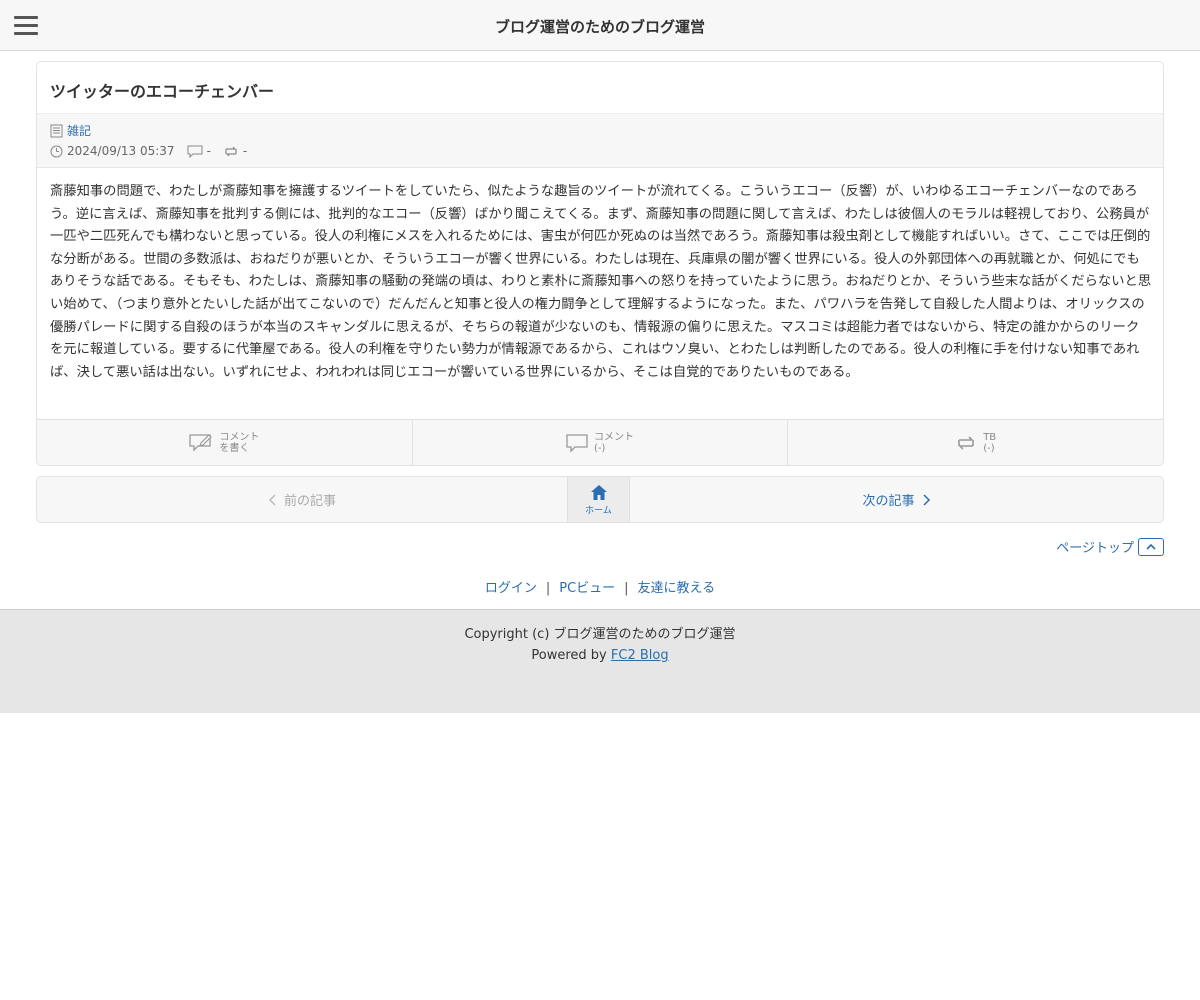 The height and width of the screenshot is (1000, 1200). Describe the element at coordinates (162, 90) in the screenshot. I see `entry-title: ツイッターのエコーチェンバー` at that location.